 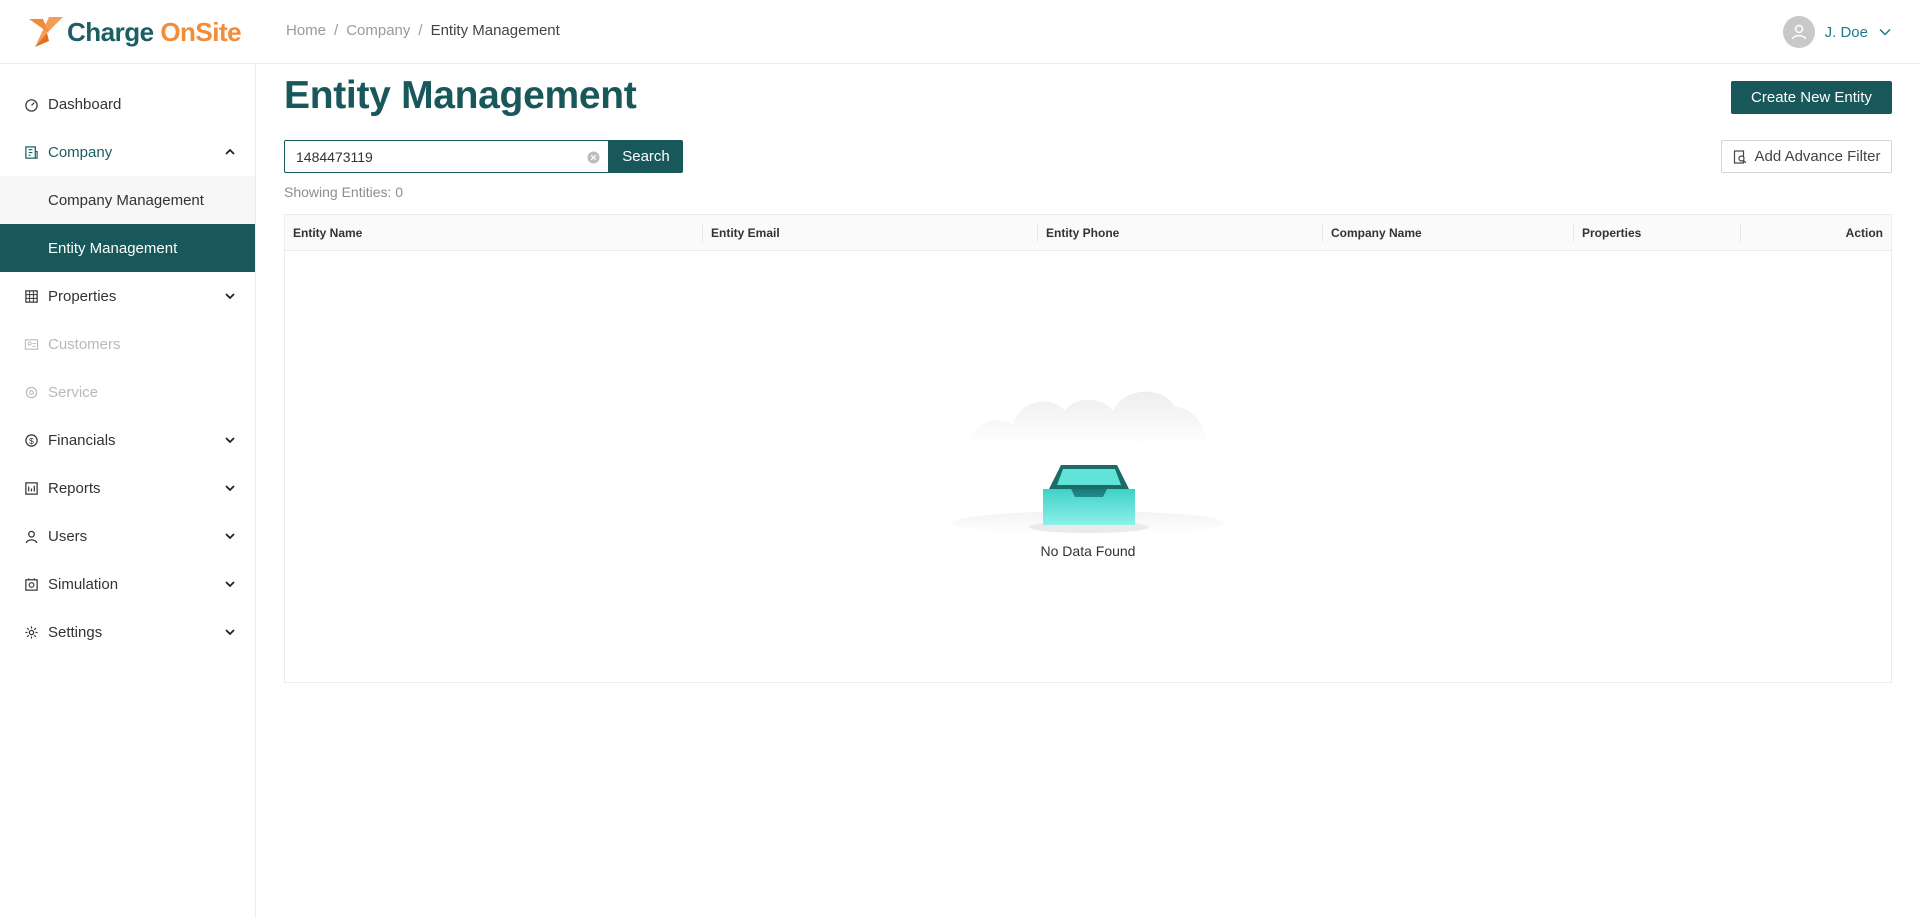 I want to click on sidebar-item-service: Service, so click(x=127, y=392).